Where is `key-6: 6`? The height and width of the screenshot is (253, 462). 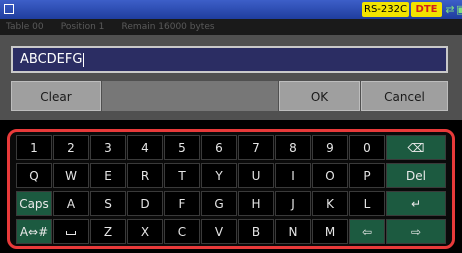 key-6: 6 is located at coordinates (219, 147).